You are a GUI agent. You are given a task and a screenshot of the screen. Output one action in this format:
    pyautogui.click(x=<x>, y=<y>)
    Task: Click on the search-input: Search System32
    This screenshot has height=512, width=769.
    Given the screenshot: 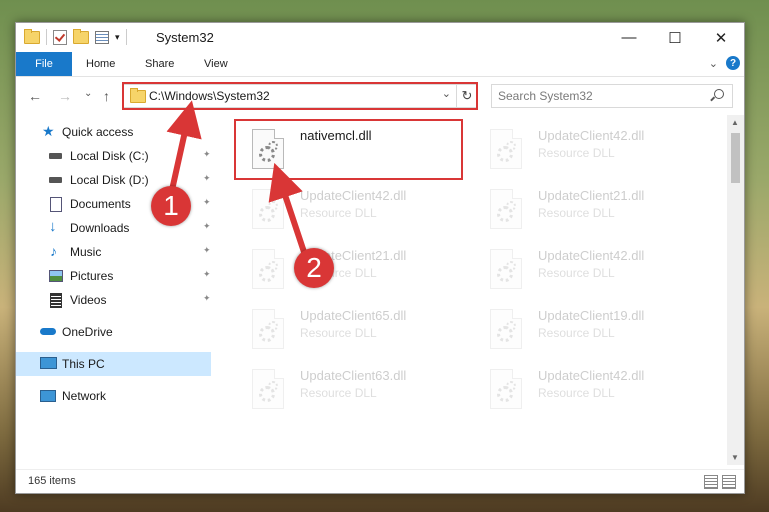 What is the action you would take?
    pyautogui.click(x=545, y=96)
    